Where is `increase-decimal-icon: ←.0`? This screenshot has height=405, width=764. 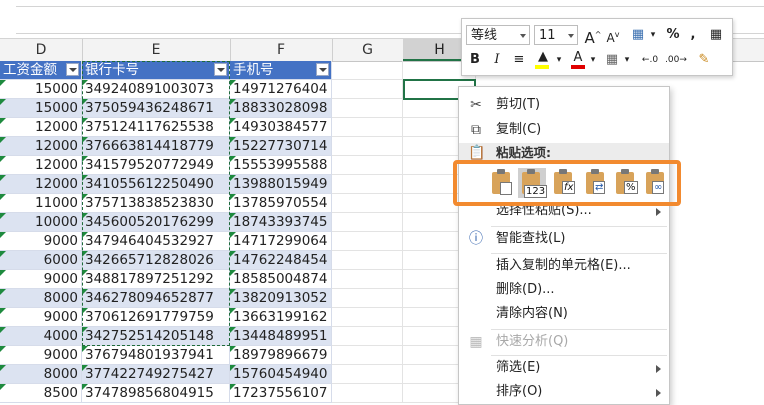
increase-decimal-icon: ←.0 is located at coordinates (650, 60).